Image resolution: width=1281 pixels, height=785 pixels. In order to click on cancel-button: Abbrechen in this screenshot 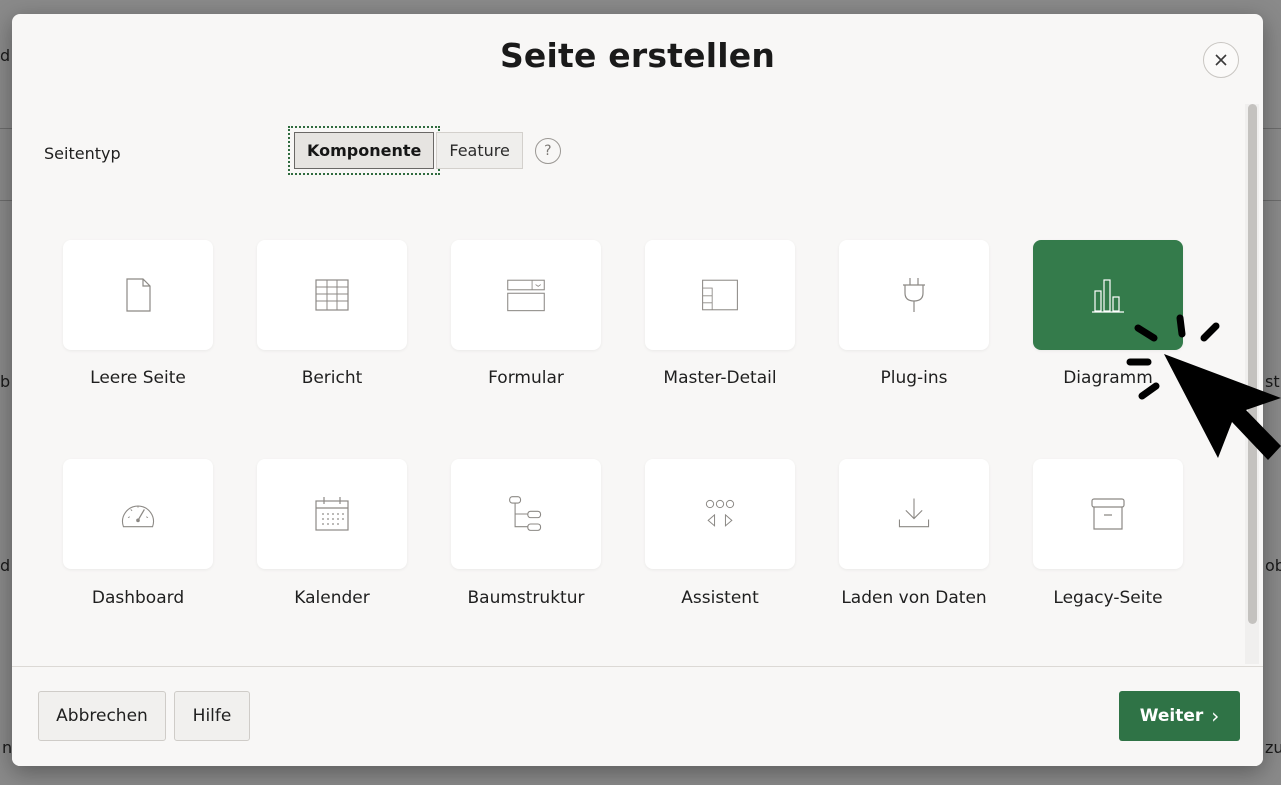, I will do `click(102, 716)`.